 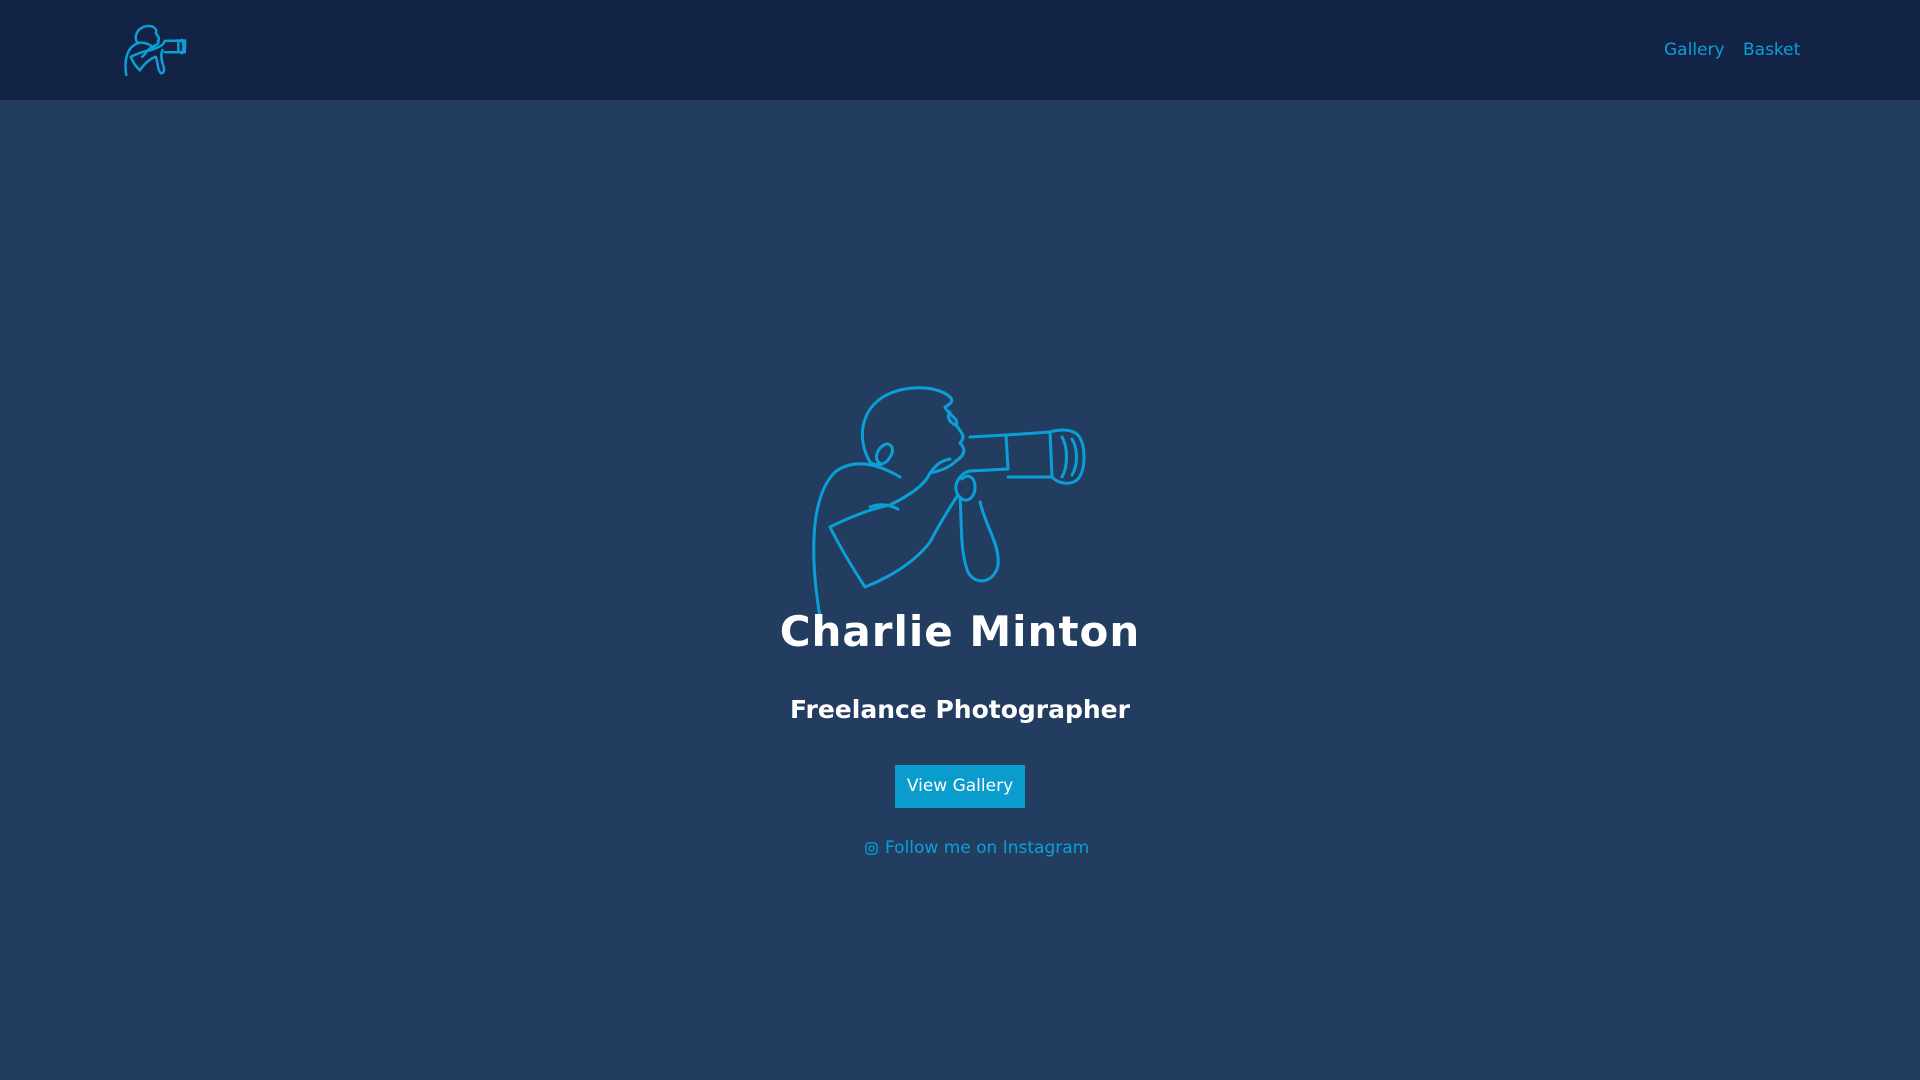 I want to click on view-gallery-button: View Gallery, so click(x=960, y=786).